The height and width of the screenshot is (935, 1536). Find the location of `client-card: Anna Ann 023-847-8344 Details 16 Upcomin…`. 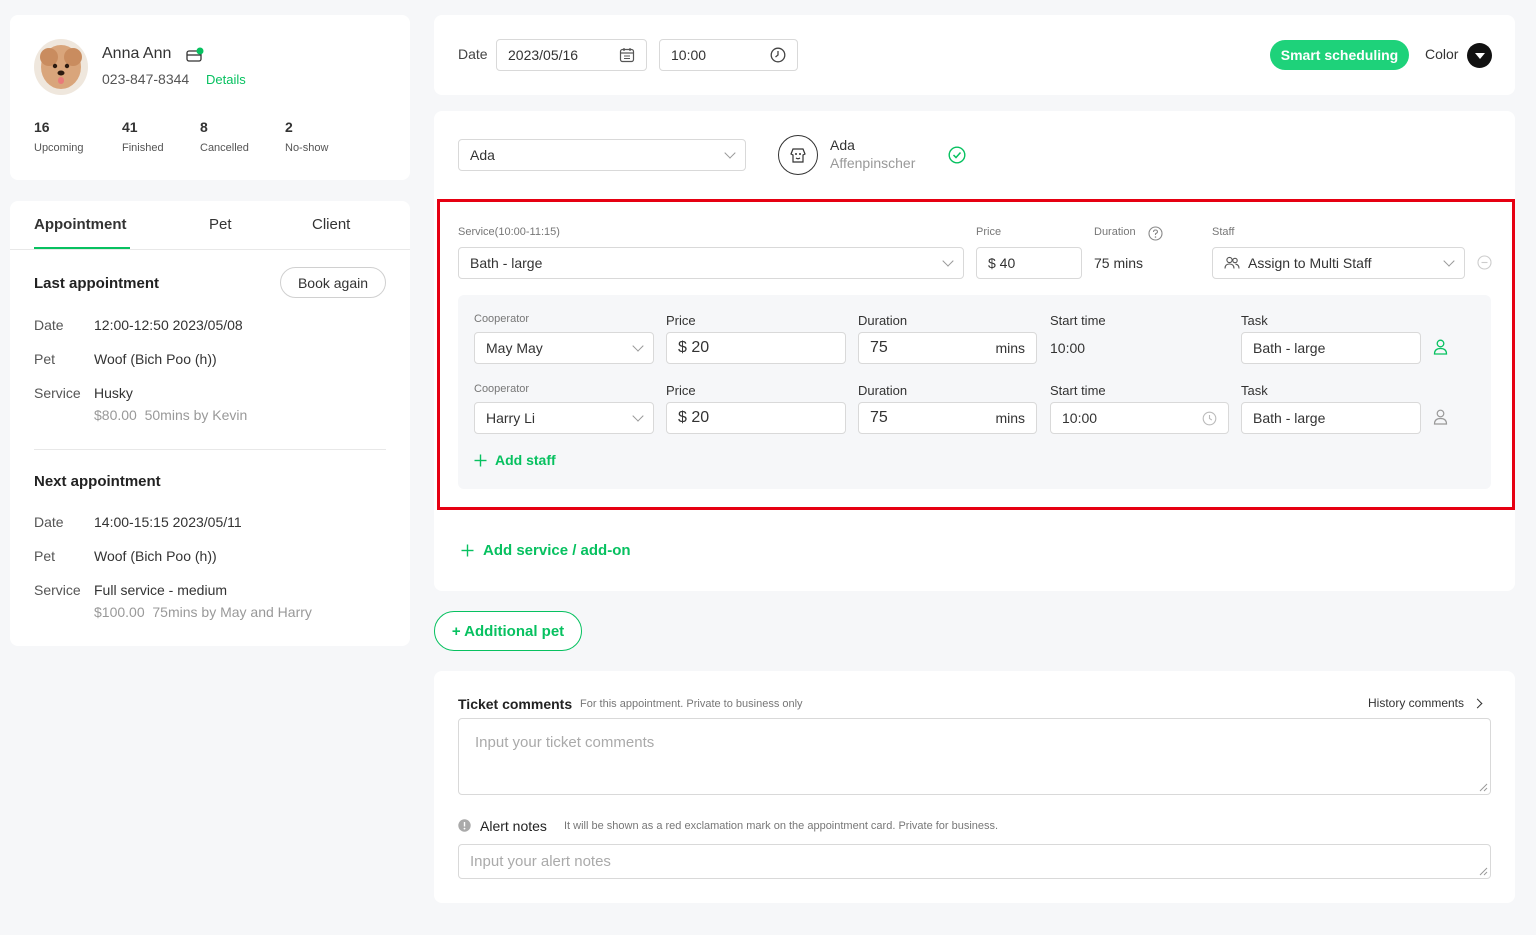

client-card: Anna Ann 023-847-8344 Details 16 Upcomin… is located at coordinates (210, 97).